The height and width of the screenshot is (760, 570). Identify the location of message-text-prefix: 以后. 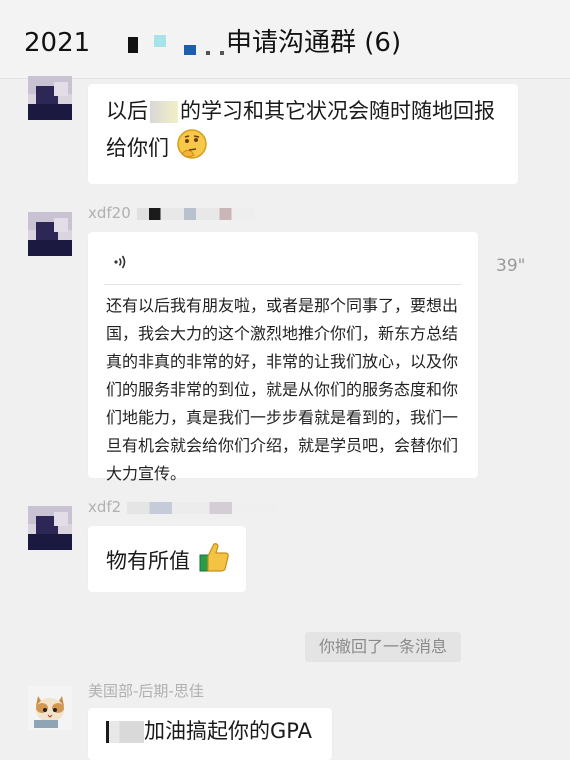
(127, 111).